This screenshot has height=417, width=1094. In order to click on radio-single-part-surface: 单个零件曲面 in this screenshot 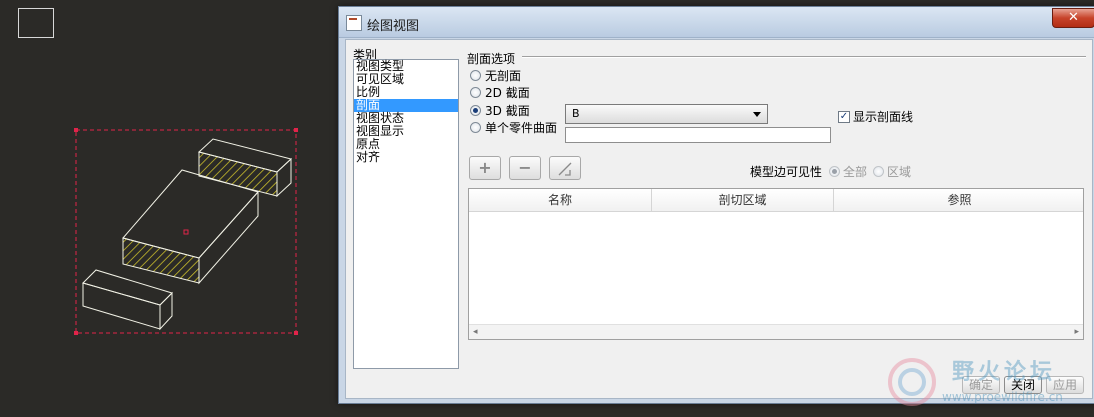, I will do `click(513, 127)`.